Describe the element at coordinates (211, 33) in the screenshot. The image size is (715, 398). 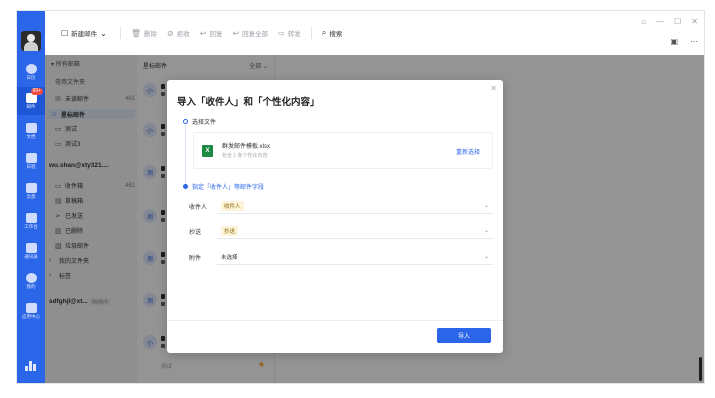
I see `reply-button: ↩ 回复` at that location.